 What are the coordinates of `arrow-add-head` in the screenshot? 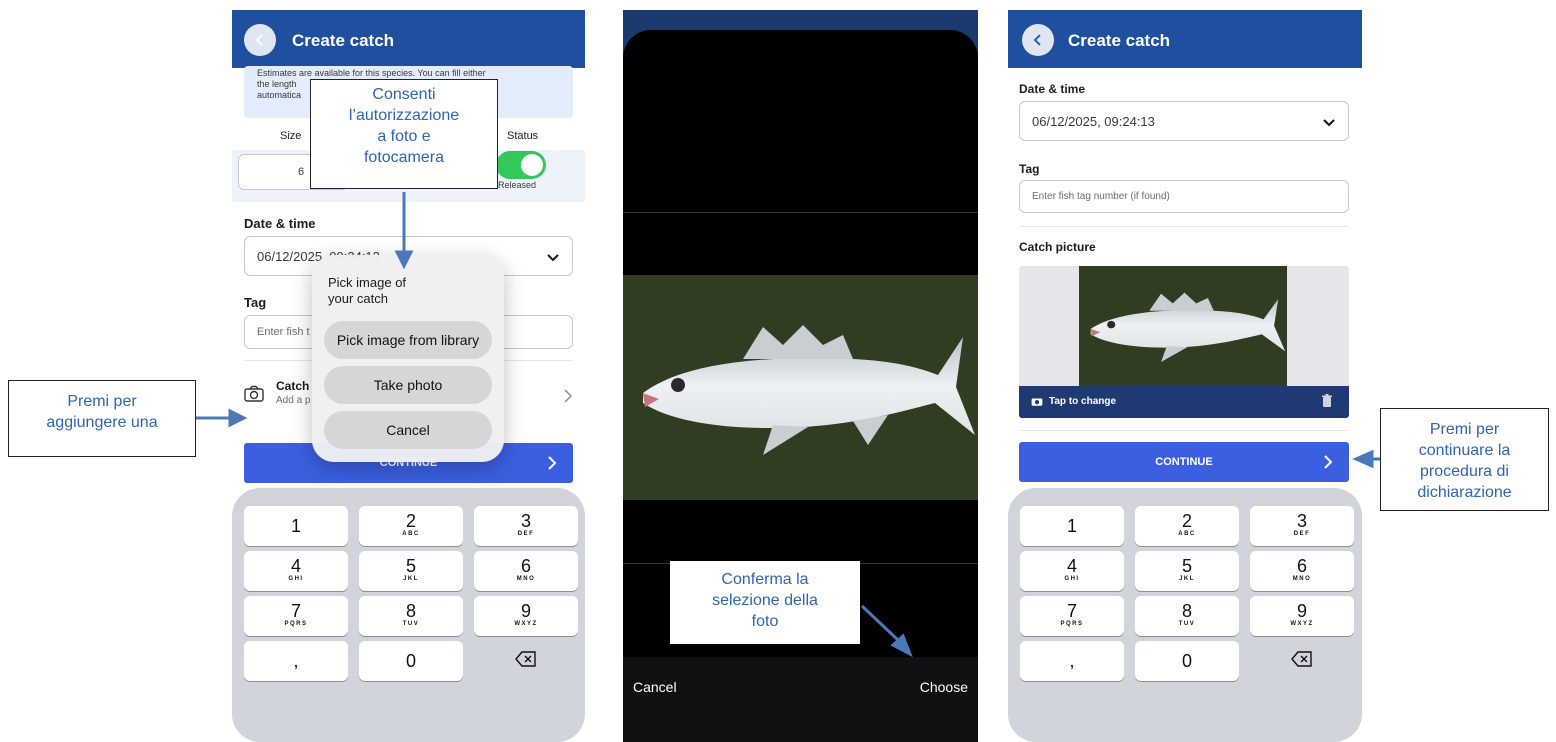 It's located at (238, 418).